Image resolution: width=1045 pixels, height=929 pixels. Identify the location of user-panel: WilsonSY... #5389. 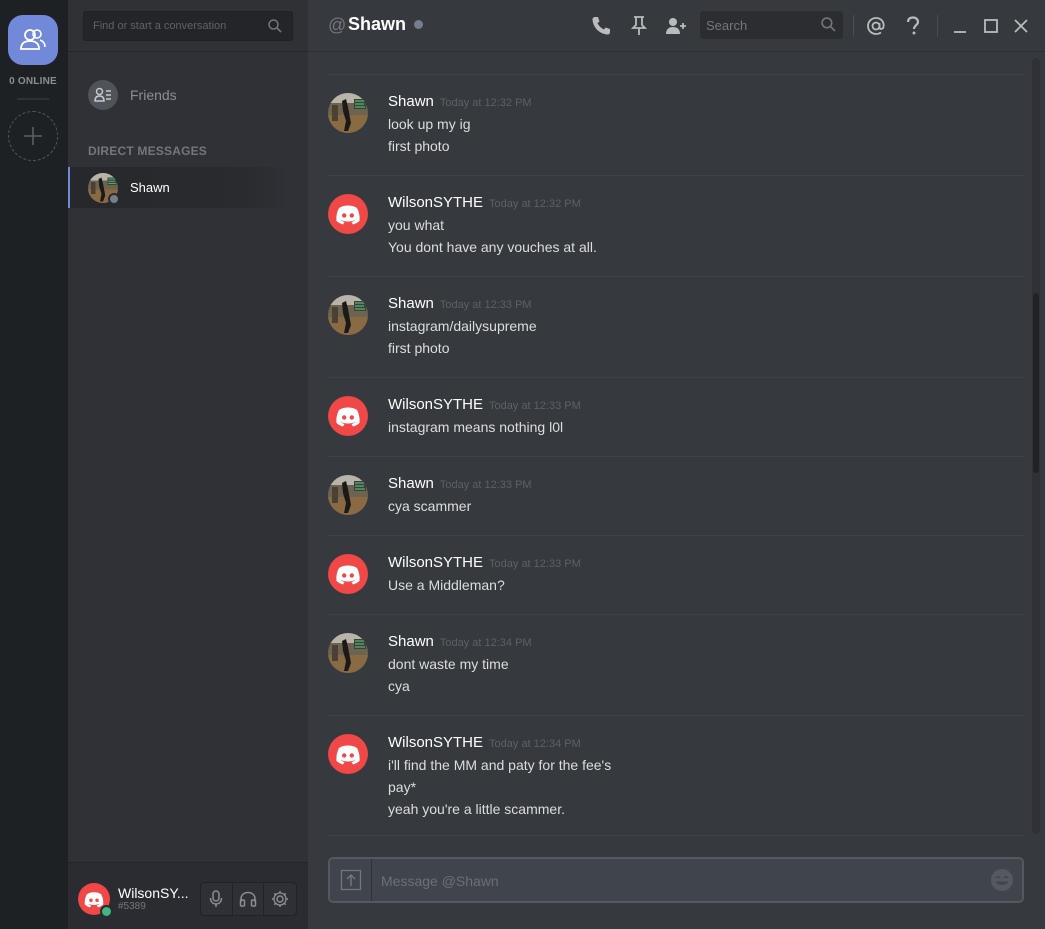
(188, 895).